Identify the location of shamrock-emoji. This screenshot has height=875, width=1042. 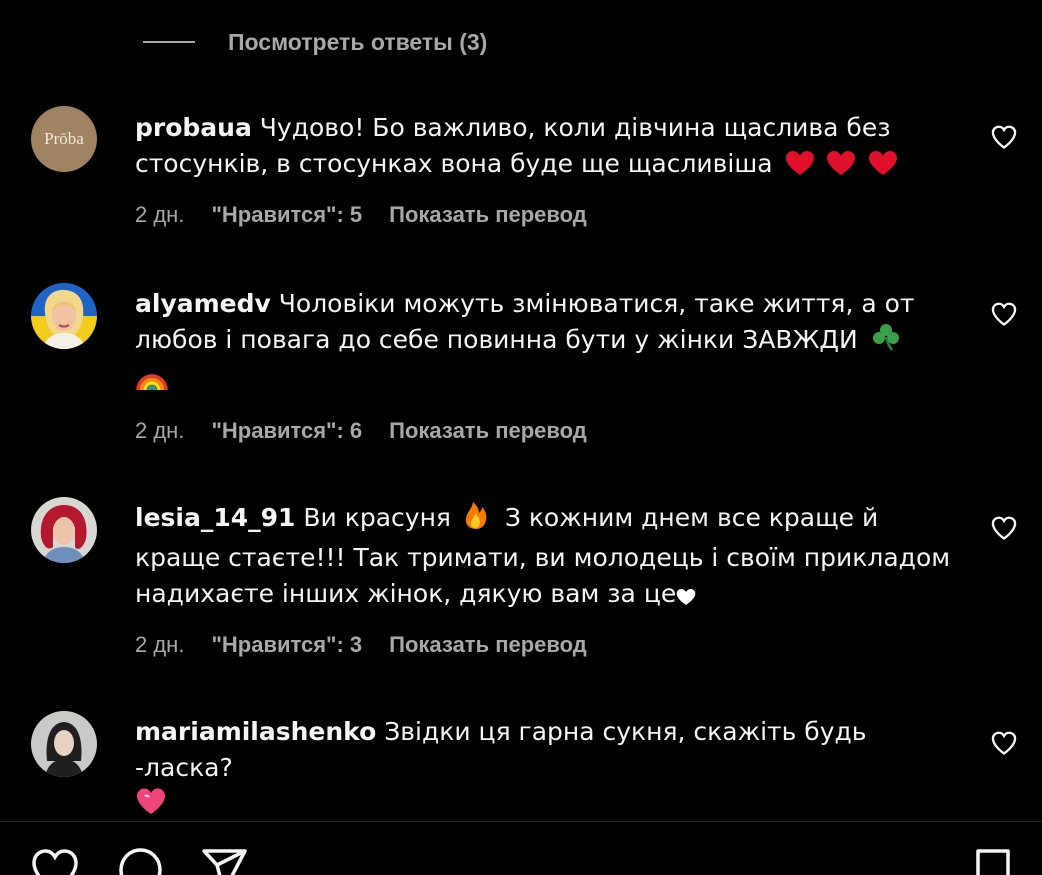
(886, 342).